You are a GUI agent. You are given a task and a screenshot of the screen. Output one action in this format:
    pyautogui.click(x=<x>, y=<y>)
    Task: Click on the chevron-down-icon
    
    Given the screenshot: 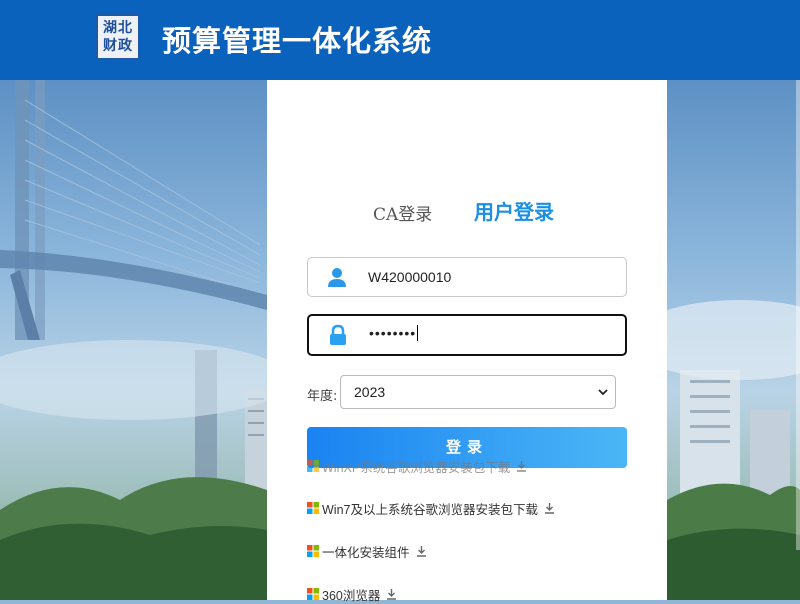 What is the action you would take?
    pyautogui.click(x=603, y=392)
    